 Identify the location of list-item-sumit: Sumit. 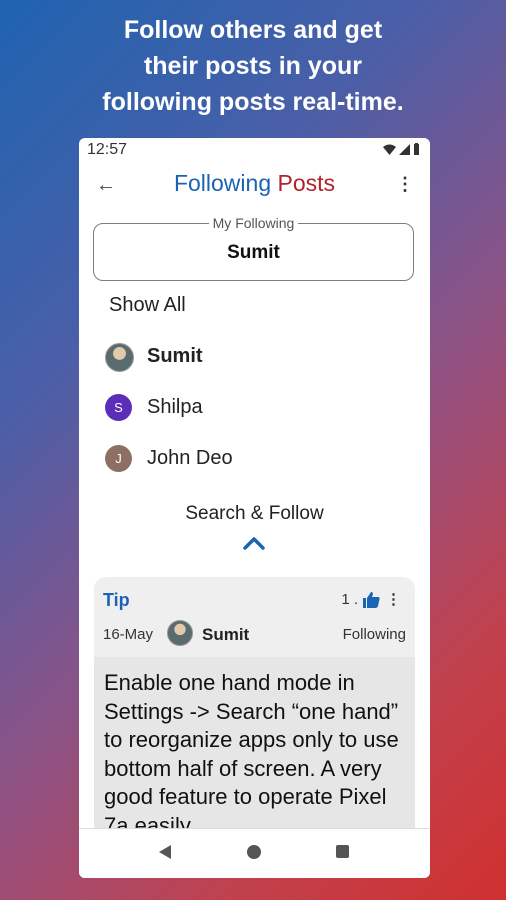
(254, 357).